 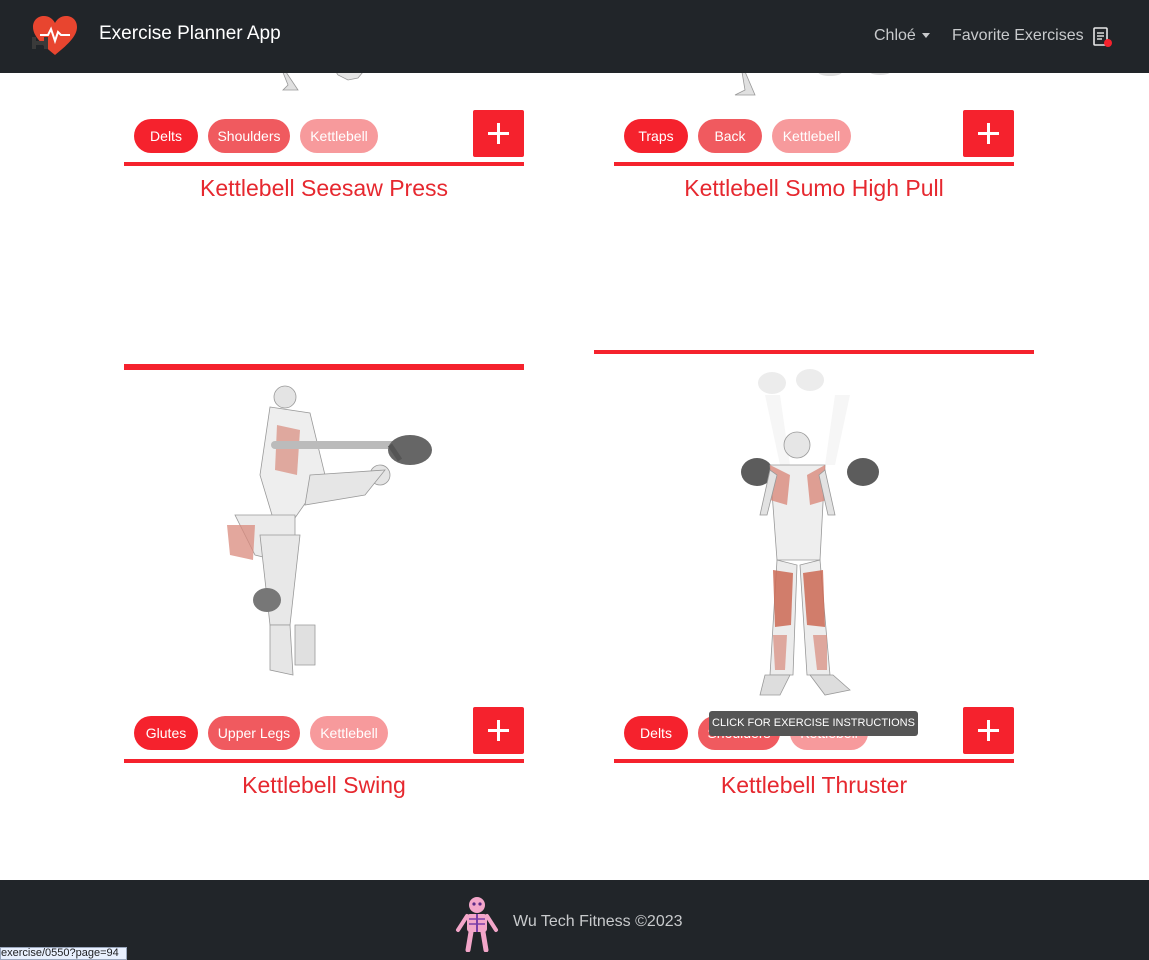 What do you see at coordinates (249, 136) in the screenshot?
I see `body-part-tag: Shoulders` at bounding box center [249, 136].